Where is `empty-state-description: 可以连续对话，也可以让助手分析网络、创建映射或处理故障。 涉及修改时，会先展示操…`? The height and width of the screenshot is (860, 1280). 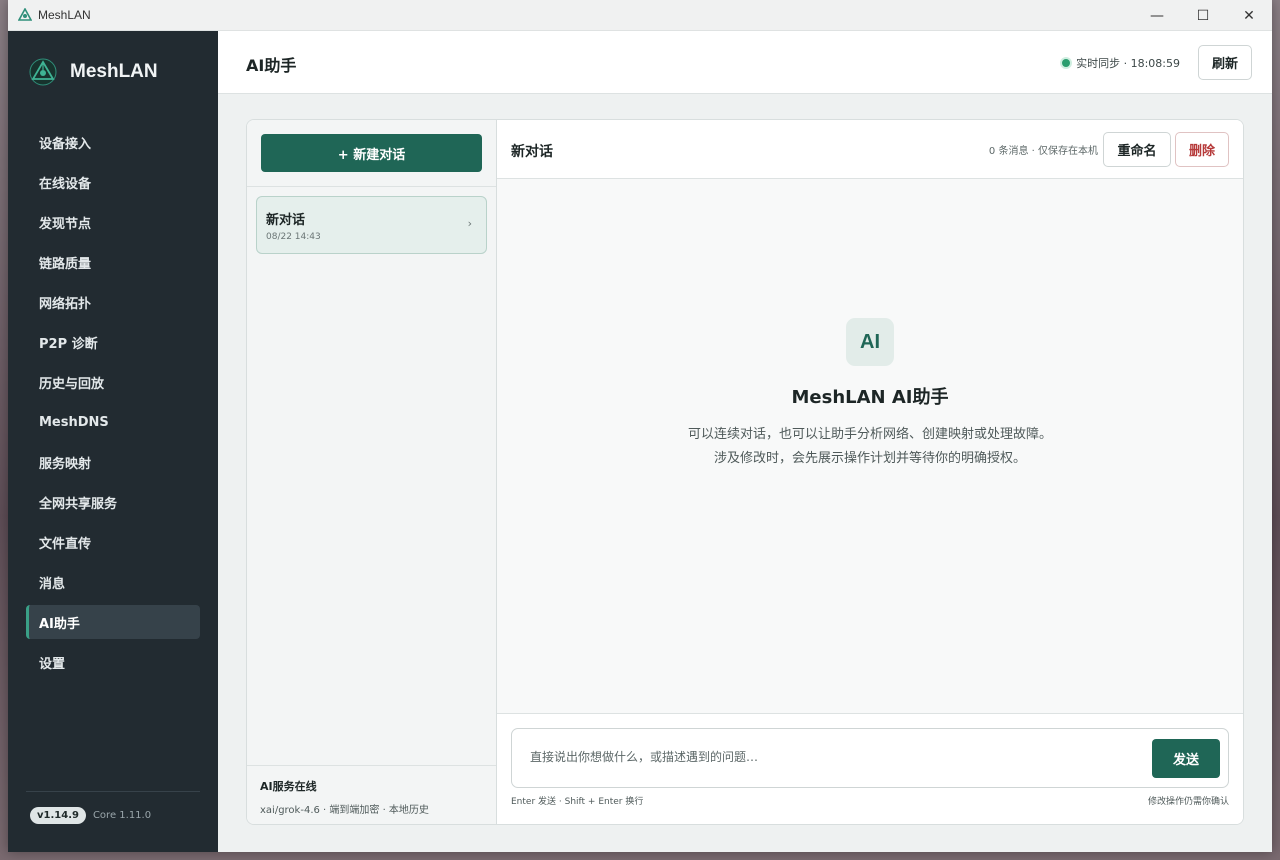
empty-state-description: 可以连续对话，也可以让助手分析网络、创建映射或处理故障。 涉及修改时，会先展示操… is located at coordinates (870, 447).